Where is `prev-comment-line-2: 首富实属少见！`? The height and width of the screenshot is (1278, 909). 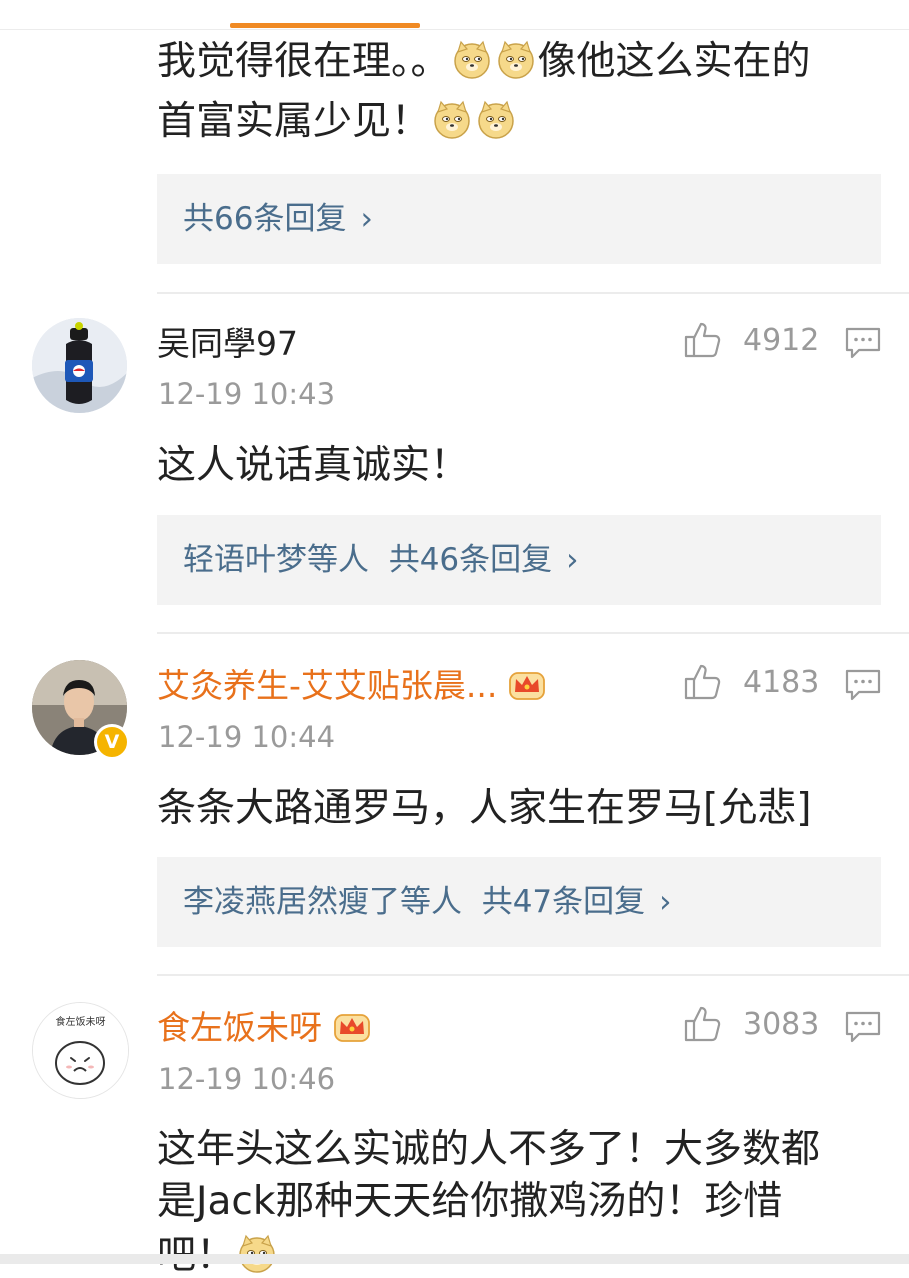 prev-comment-line-2: 首富实属少见！ is located at coordinates (337, 121).